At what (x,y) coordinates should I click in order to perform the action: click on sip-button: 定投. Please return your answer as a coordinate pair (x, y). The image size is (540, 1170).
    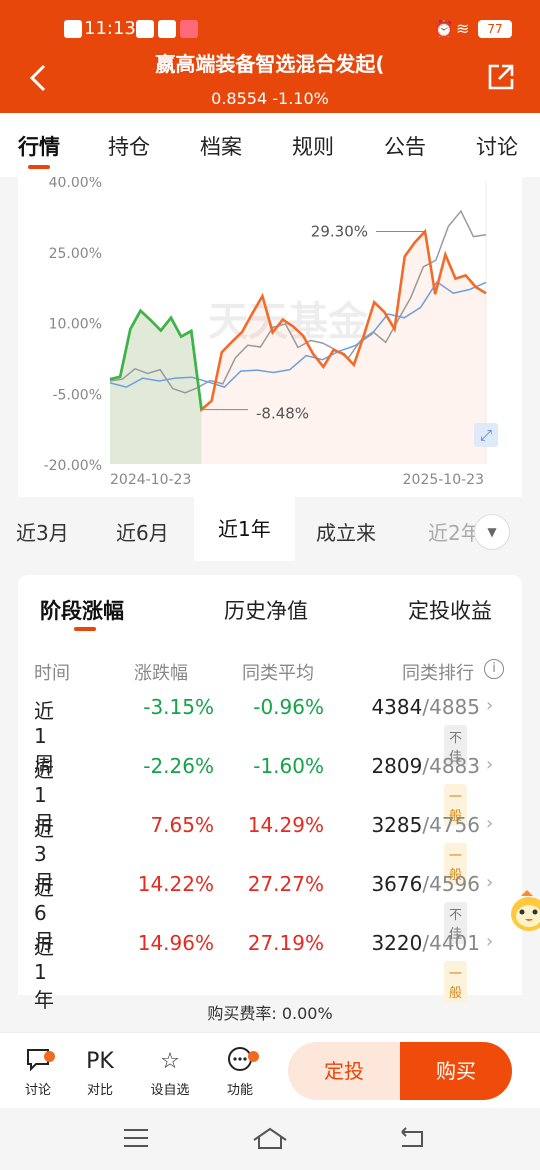
    Looking at the image, I should click on (344, 1071).